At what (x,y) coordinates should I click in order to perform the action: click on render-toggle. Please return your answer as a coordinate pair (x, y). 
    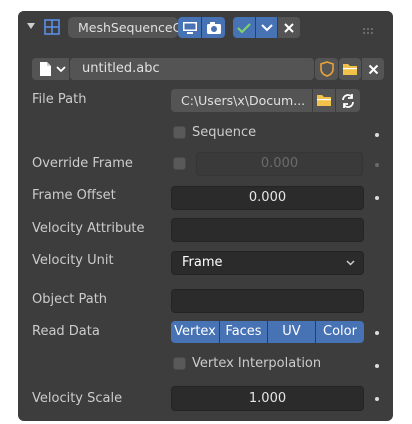
    Looking at the image, I should click on (213, 27).